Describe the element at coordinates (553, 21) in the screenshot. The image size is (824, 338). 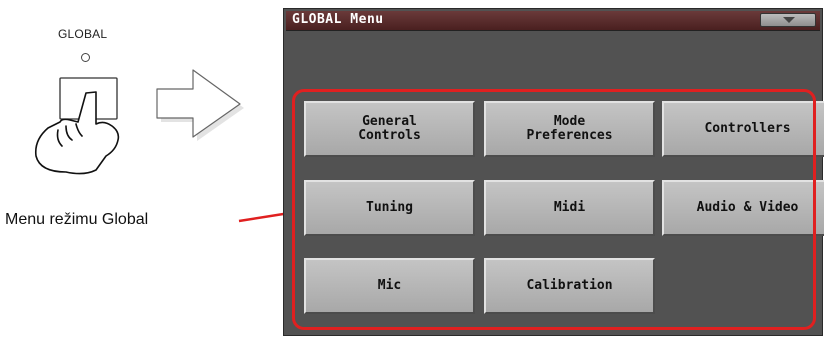
I see `title-bar: GLOBAL Menu` at that location.